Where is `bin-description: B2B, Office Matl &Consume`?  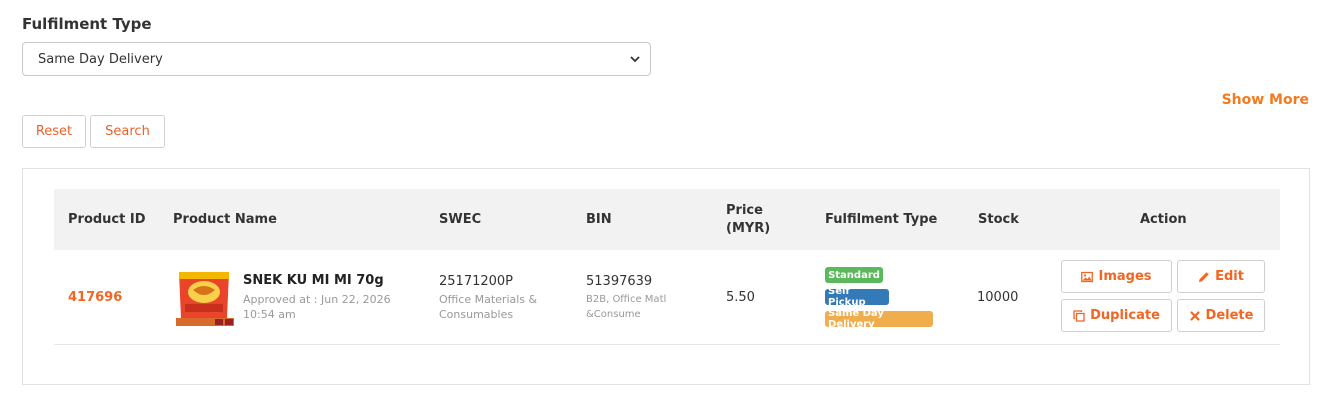 bin-description: B2B, Office Matl &Consume is located at coordinates (641, 307).